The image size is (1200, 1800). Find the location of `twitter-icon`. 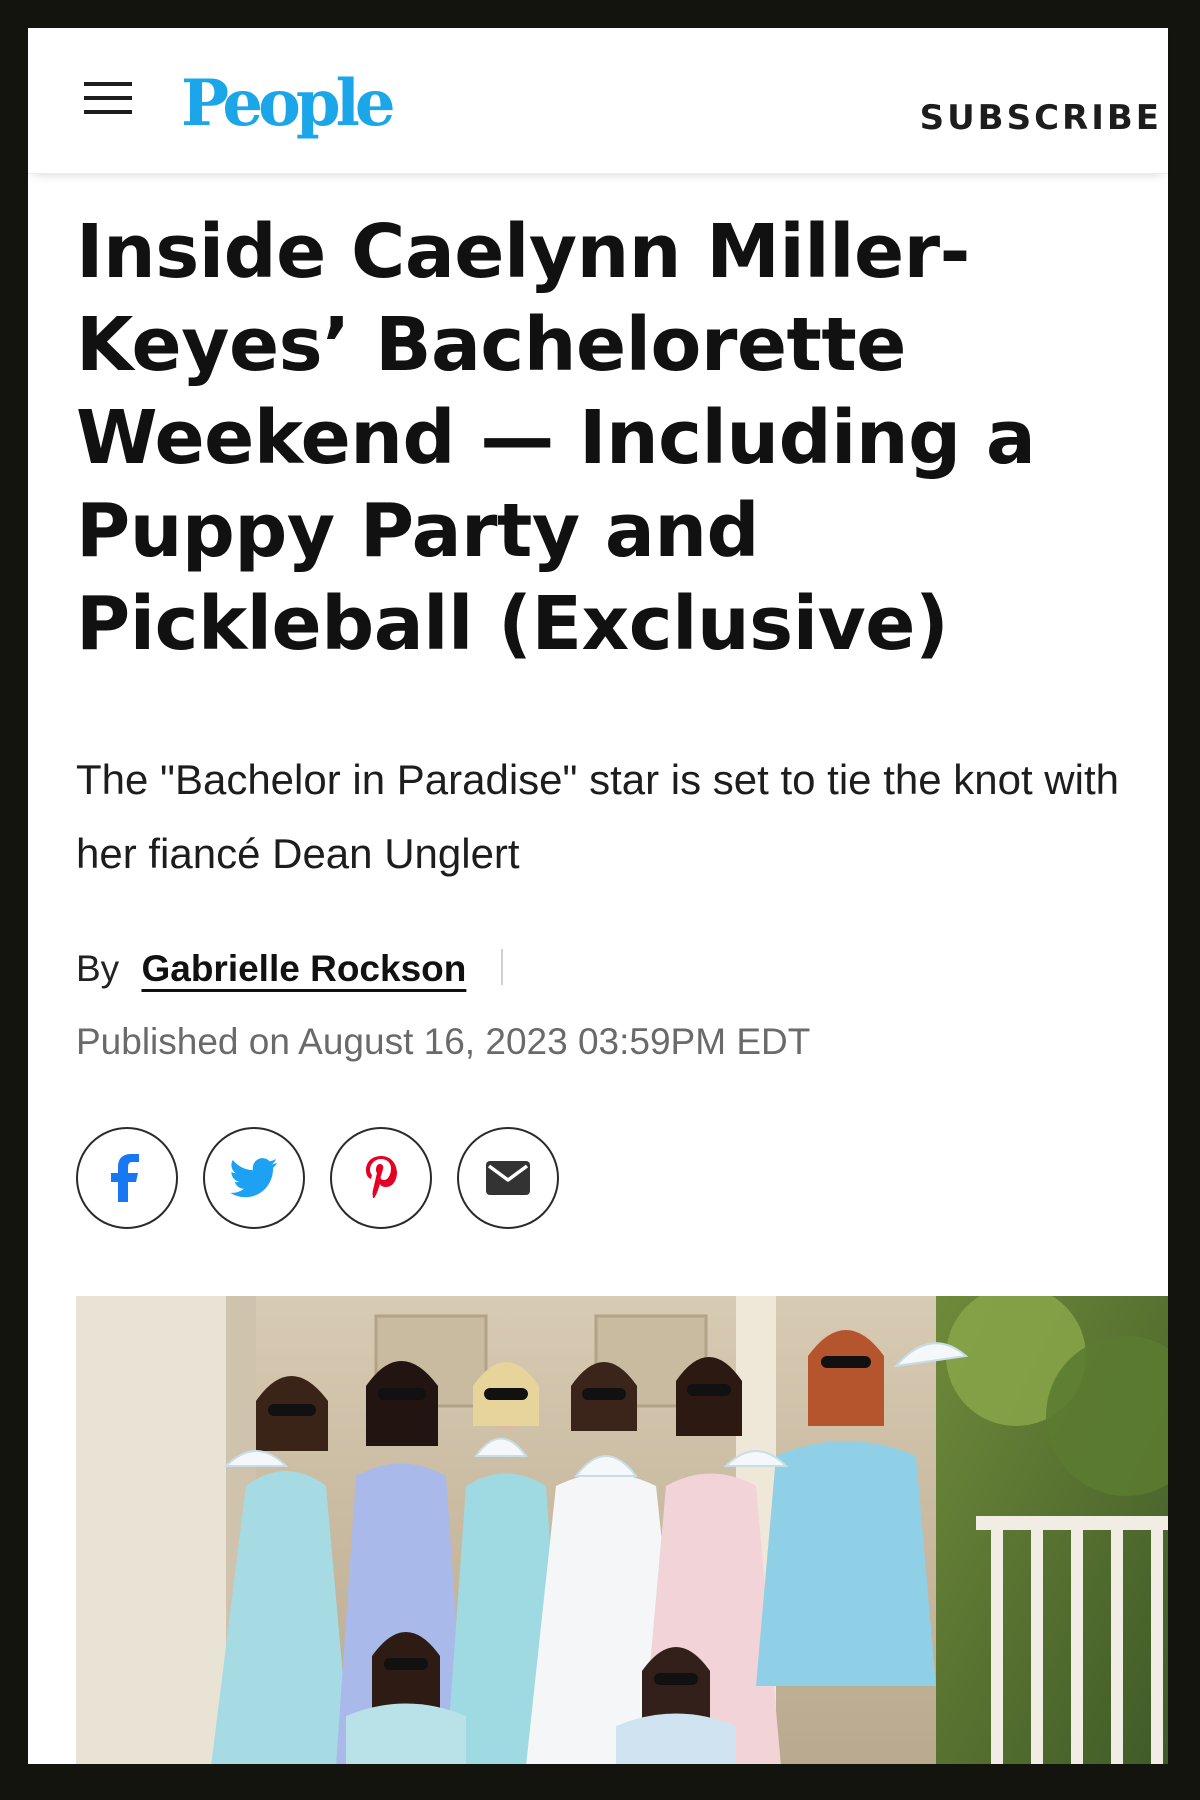

twitter-icon is located at coordinates (254, 1178).